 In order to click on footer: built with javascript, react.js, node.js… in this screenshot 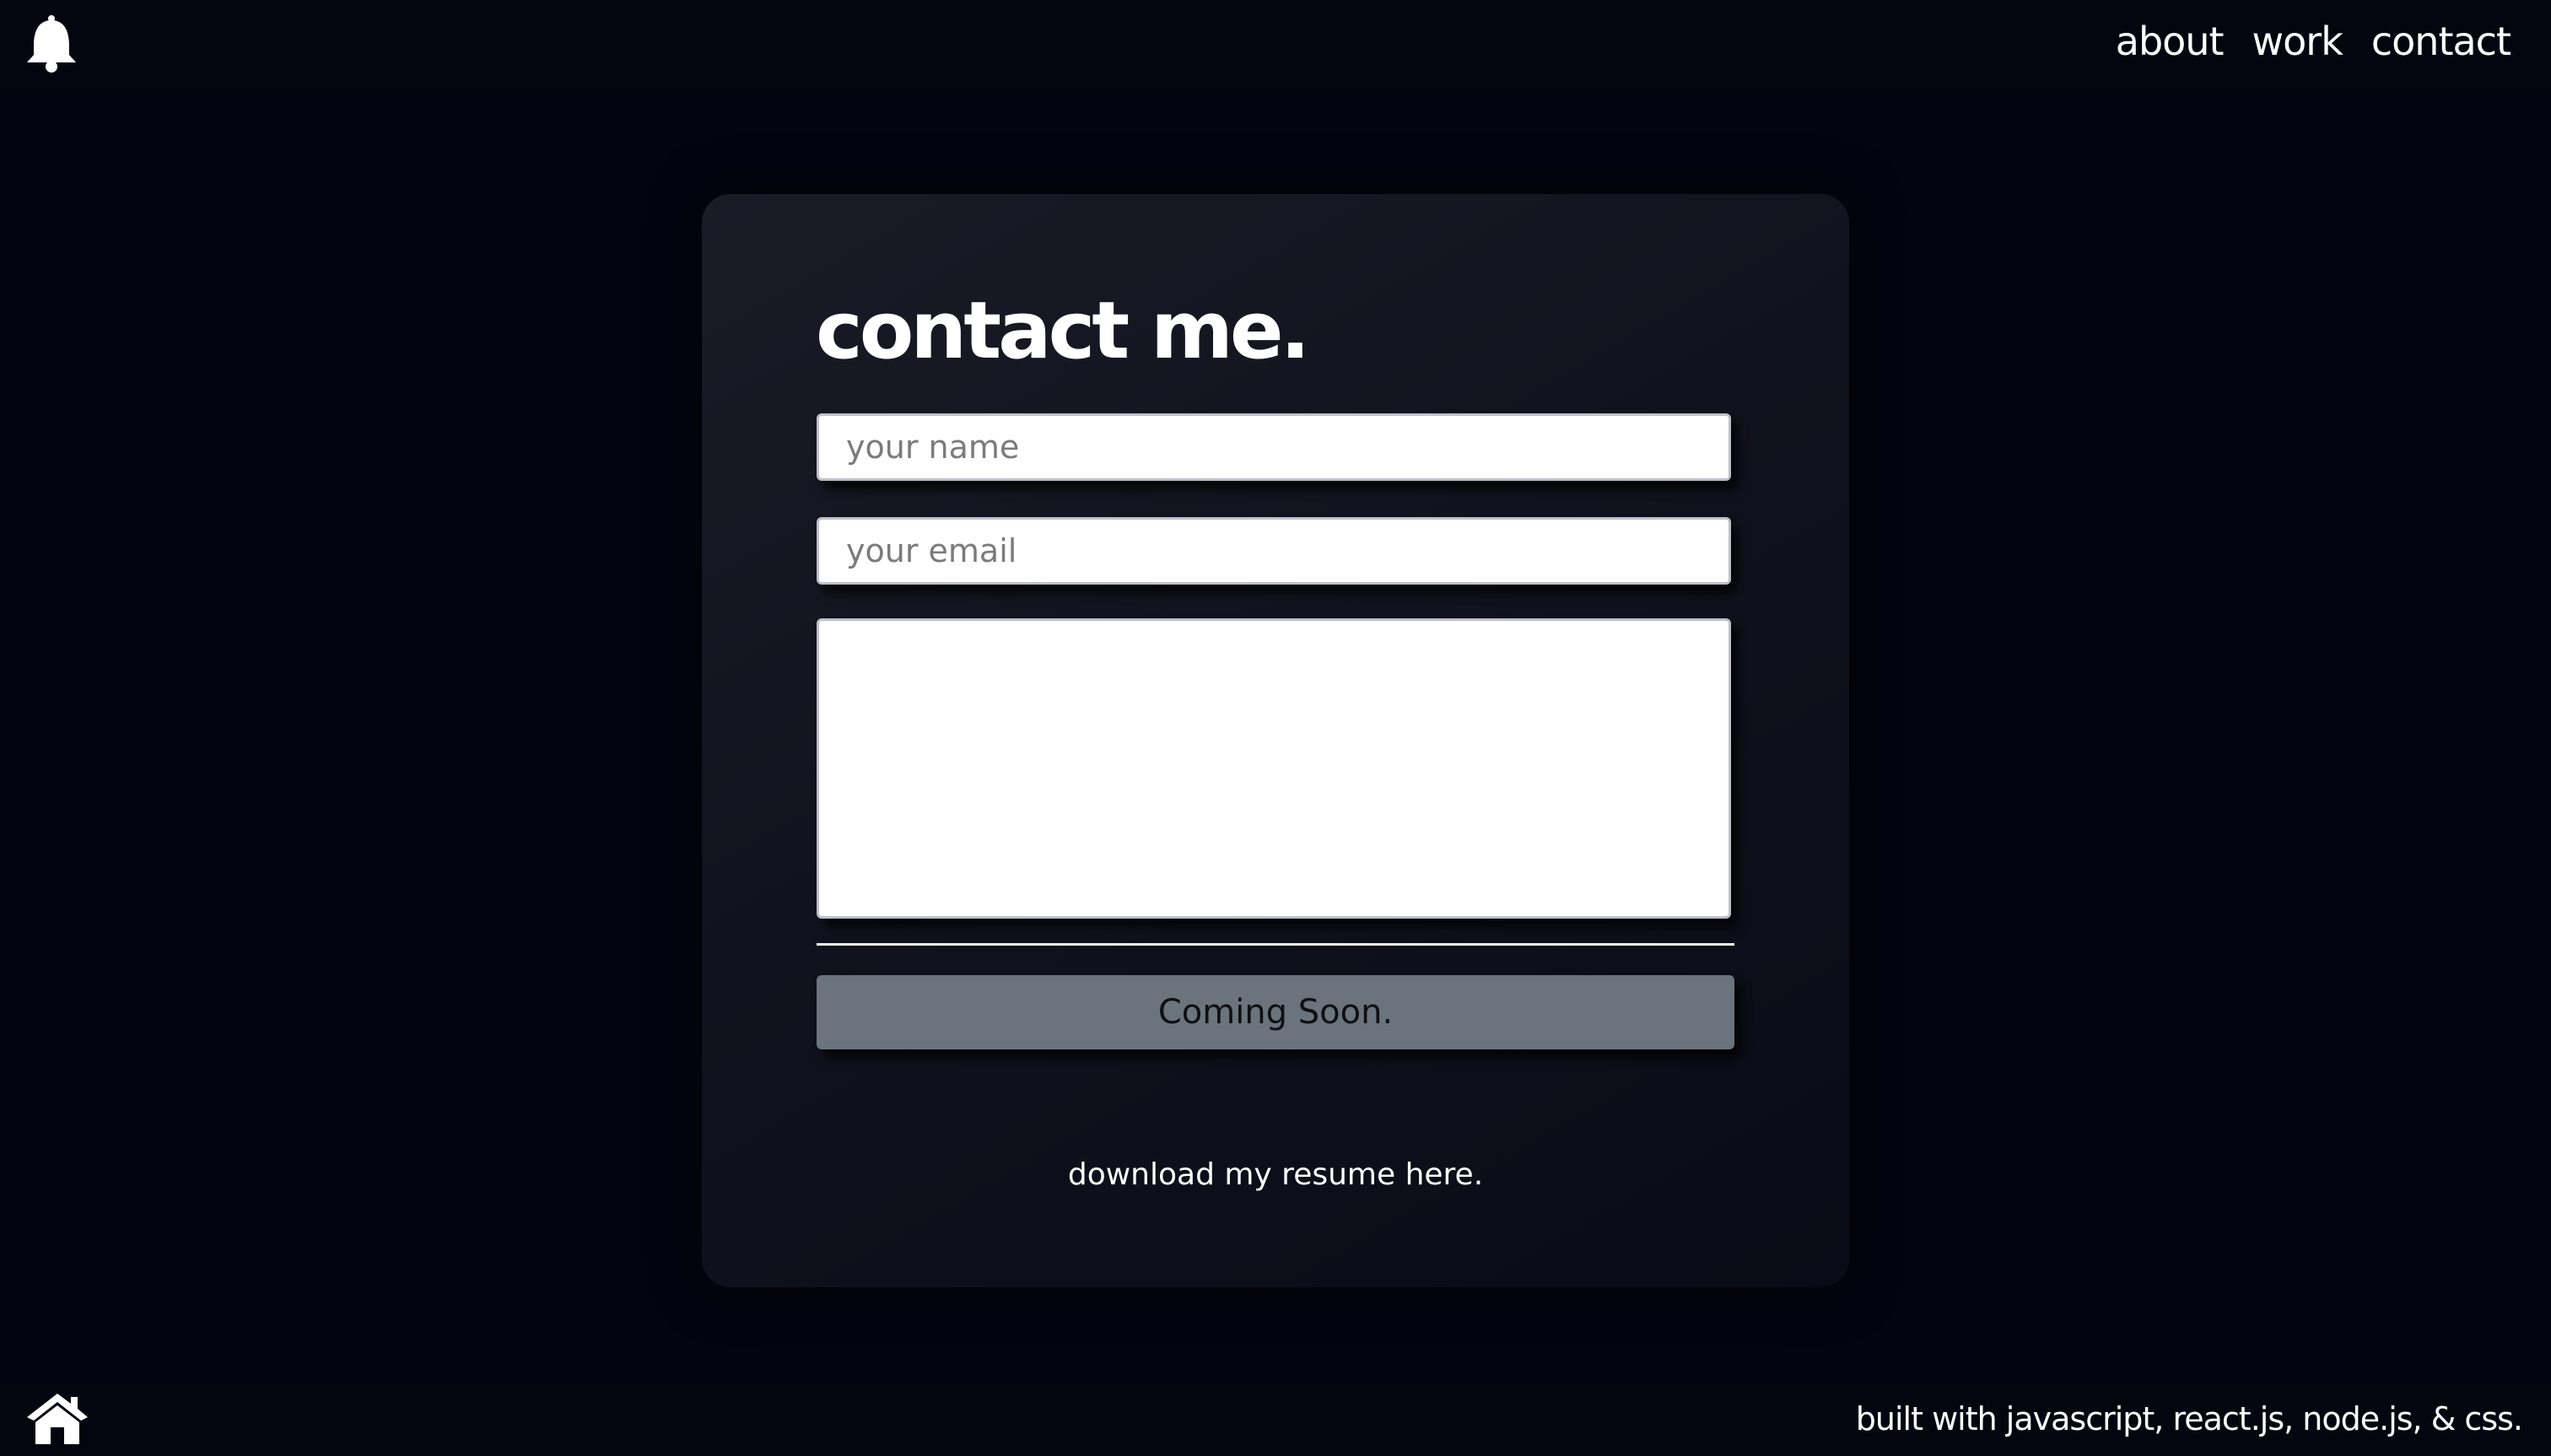, I will do `click(1275, 1419)`.